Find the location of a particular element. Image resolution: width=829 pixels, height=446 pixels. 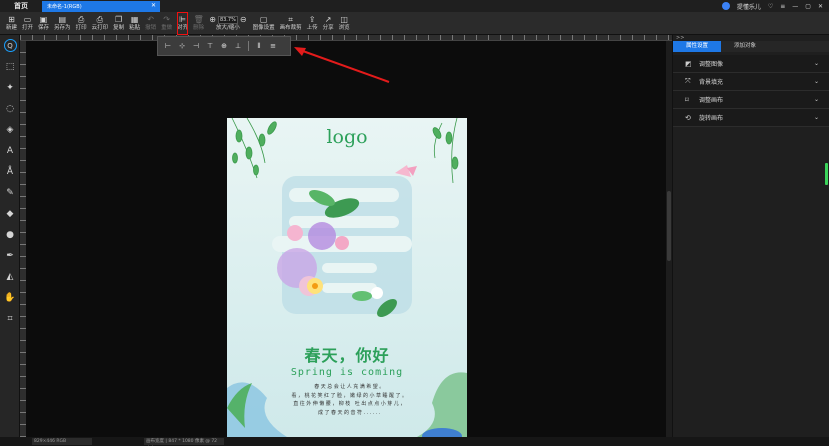

crop-tool-icon: ⌗ is located at coordinates (10, 318).